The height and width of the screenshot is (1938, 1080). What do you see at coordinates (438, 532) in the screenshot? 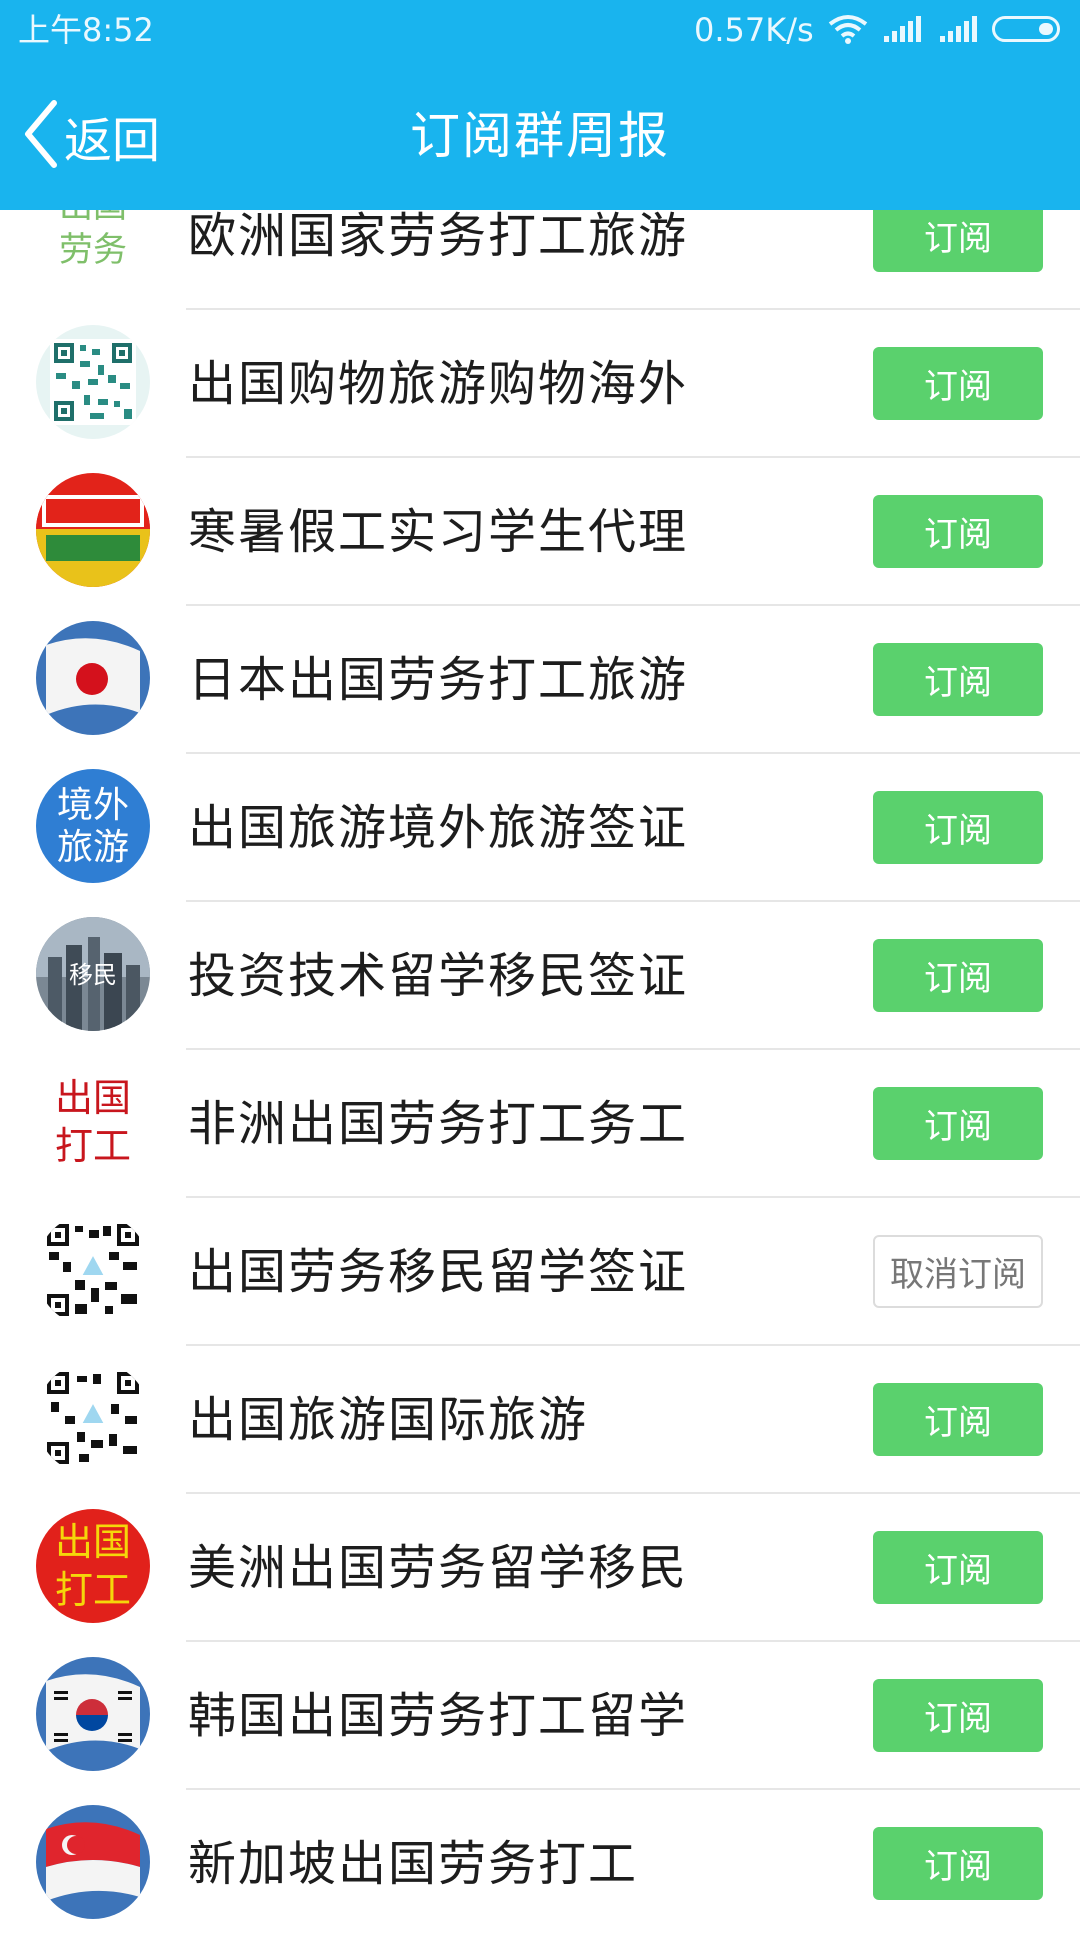
I see `group-name: 寒暑假工实习学生代理` at bounding box center [438, 532].